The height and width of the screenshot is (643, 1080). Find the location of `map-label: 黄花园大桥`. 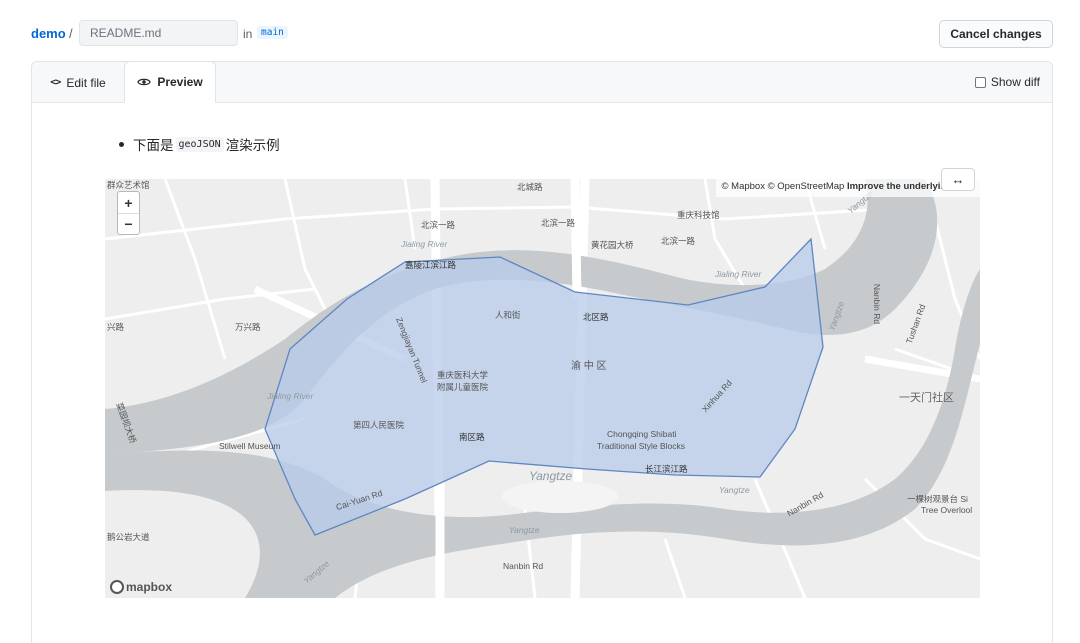

map-label: 黄花园大桥 is located at coordinates (612, 245).